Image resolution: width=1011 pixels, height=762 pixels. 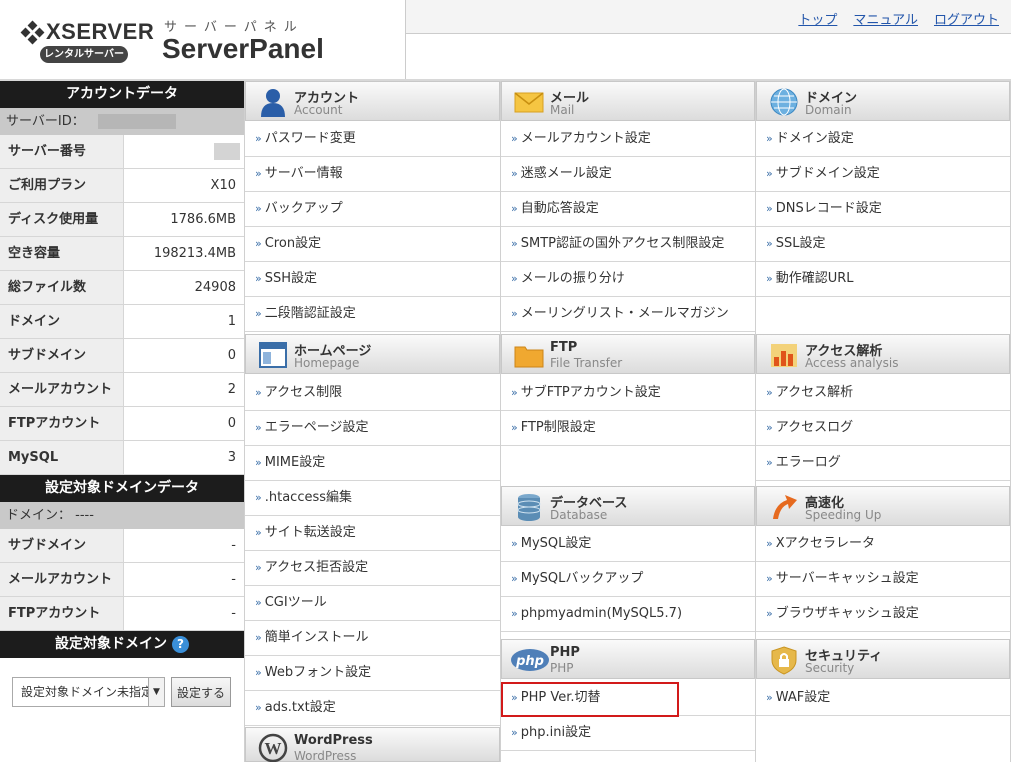 What do you see at coordinates (372, 533) in the screenshot?
I see `menu-item-site-redirect: » サイト転送設定` at bounding box center [372, 533].